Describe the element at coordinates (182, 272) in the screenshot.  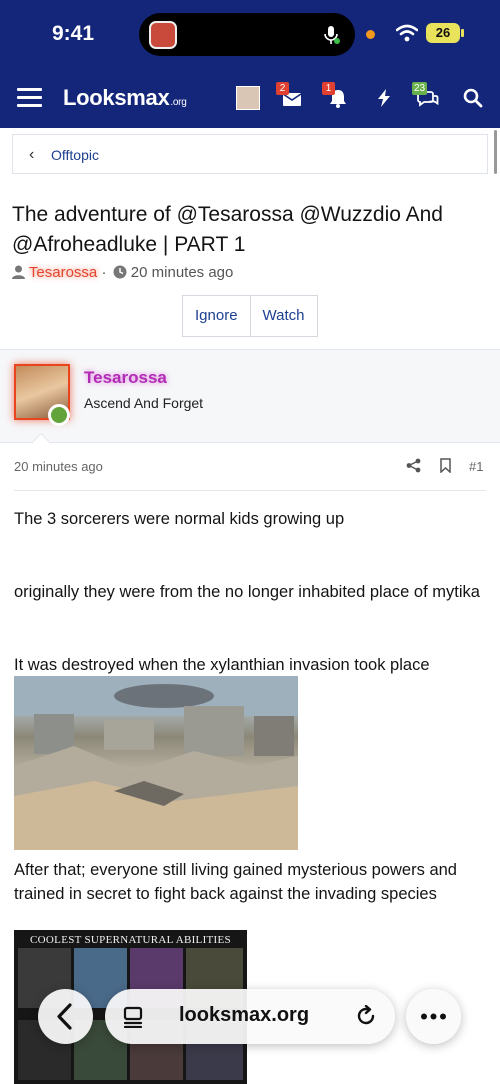
I see `thread-time: 20 minutes ago` at that location.